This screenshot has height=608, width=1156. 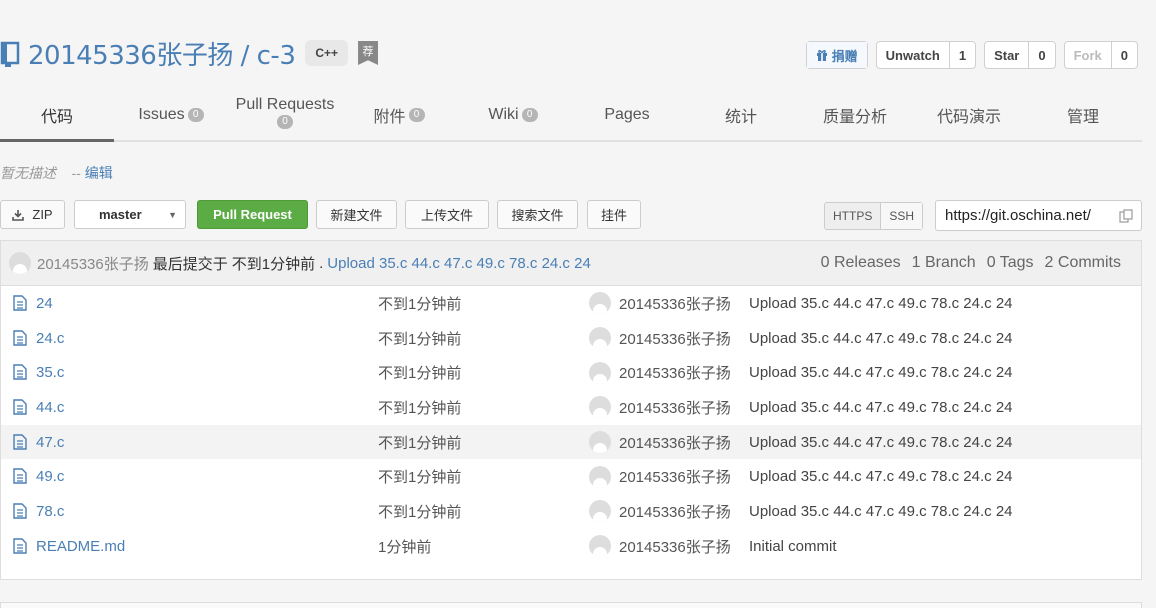 I want to click on commit-prefix: 最后提交于, so click(x=190, y=264).